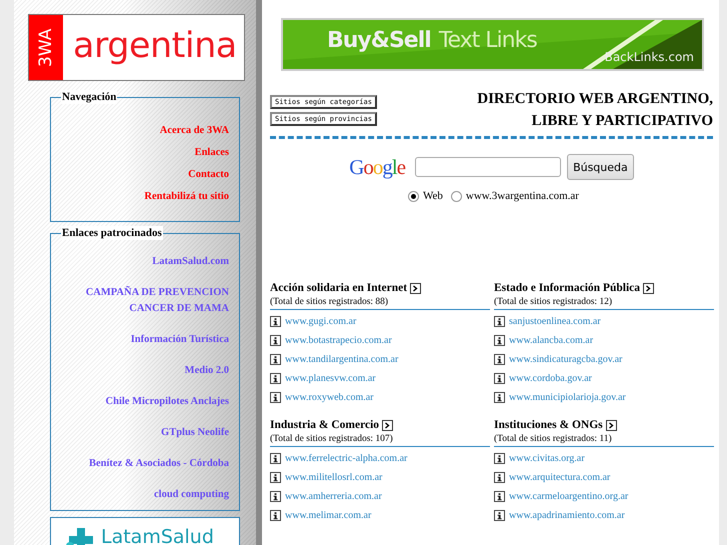  Describe the element at coordinates (338, 340) in the screenshot. I see `site-link: www.botastrapecio.com.ar` at that location.